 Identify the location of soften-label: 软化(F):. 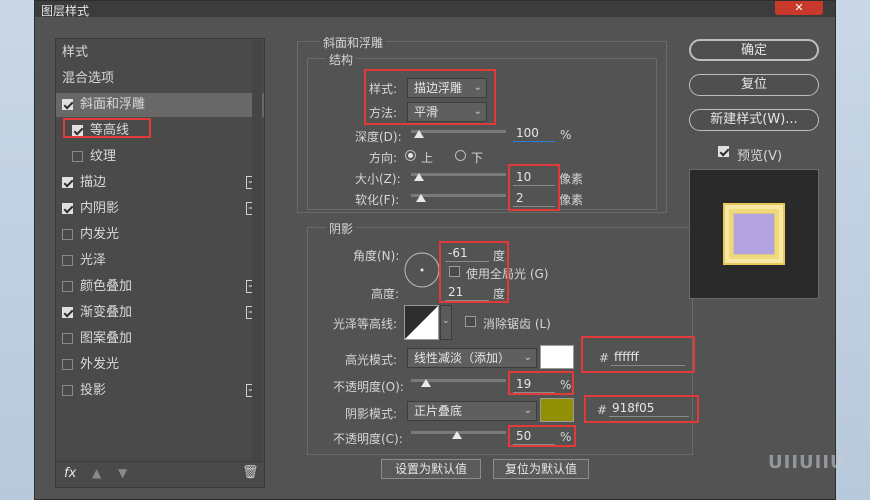
(377, 200).